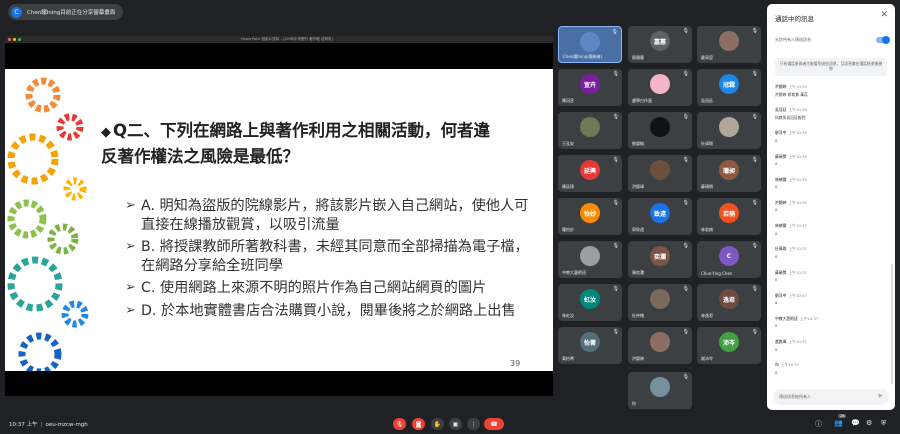 The image size is (900, 434). I want to click on end-call-icon: ☎, so click(494, 424).